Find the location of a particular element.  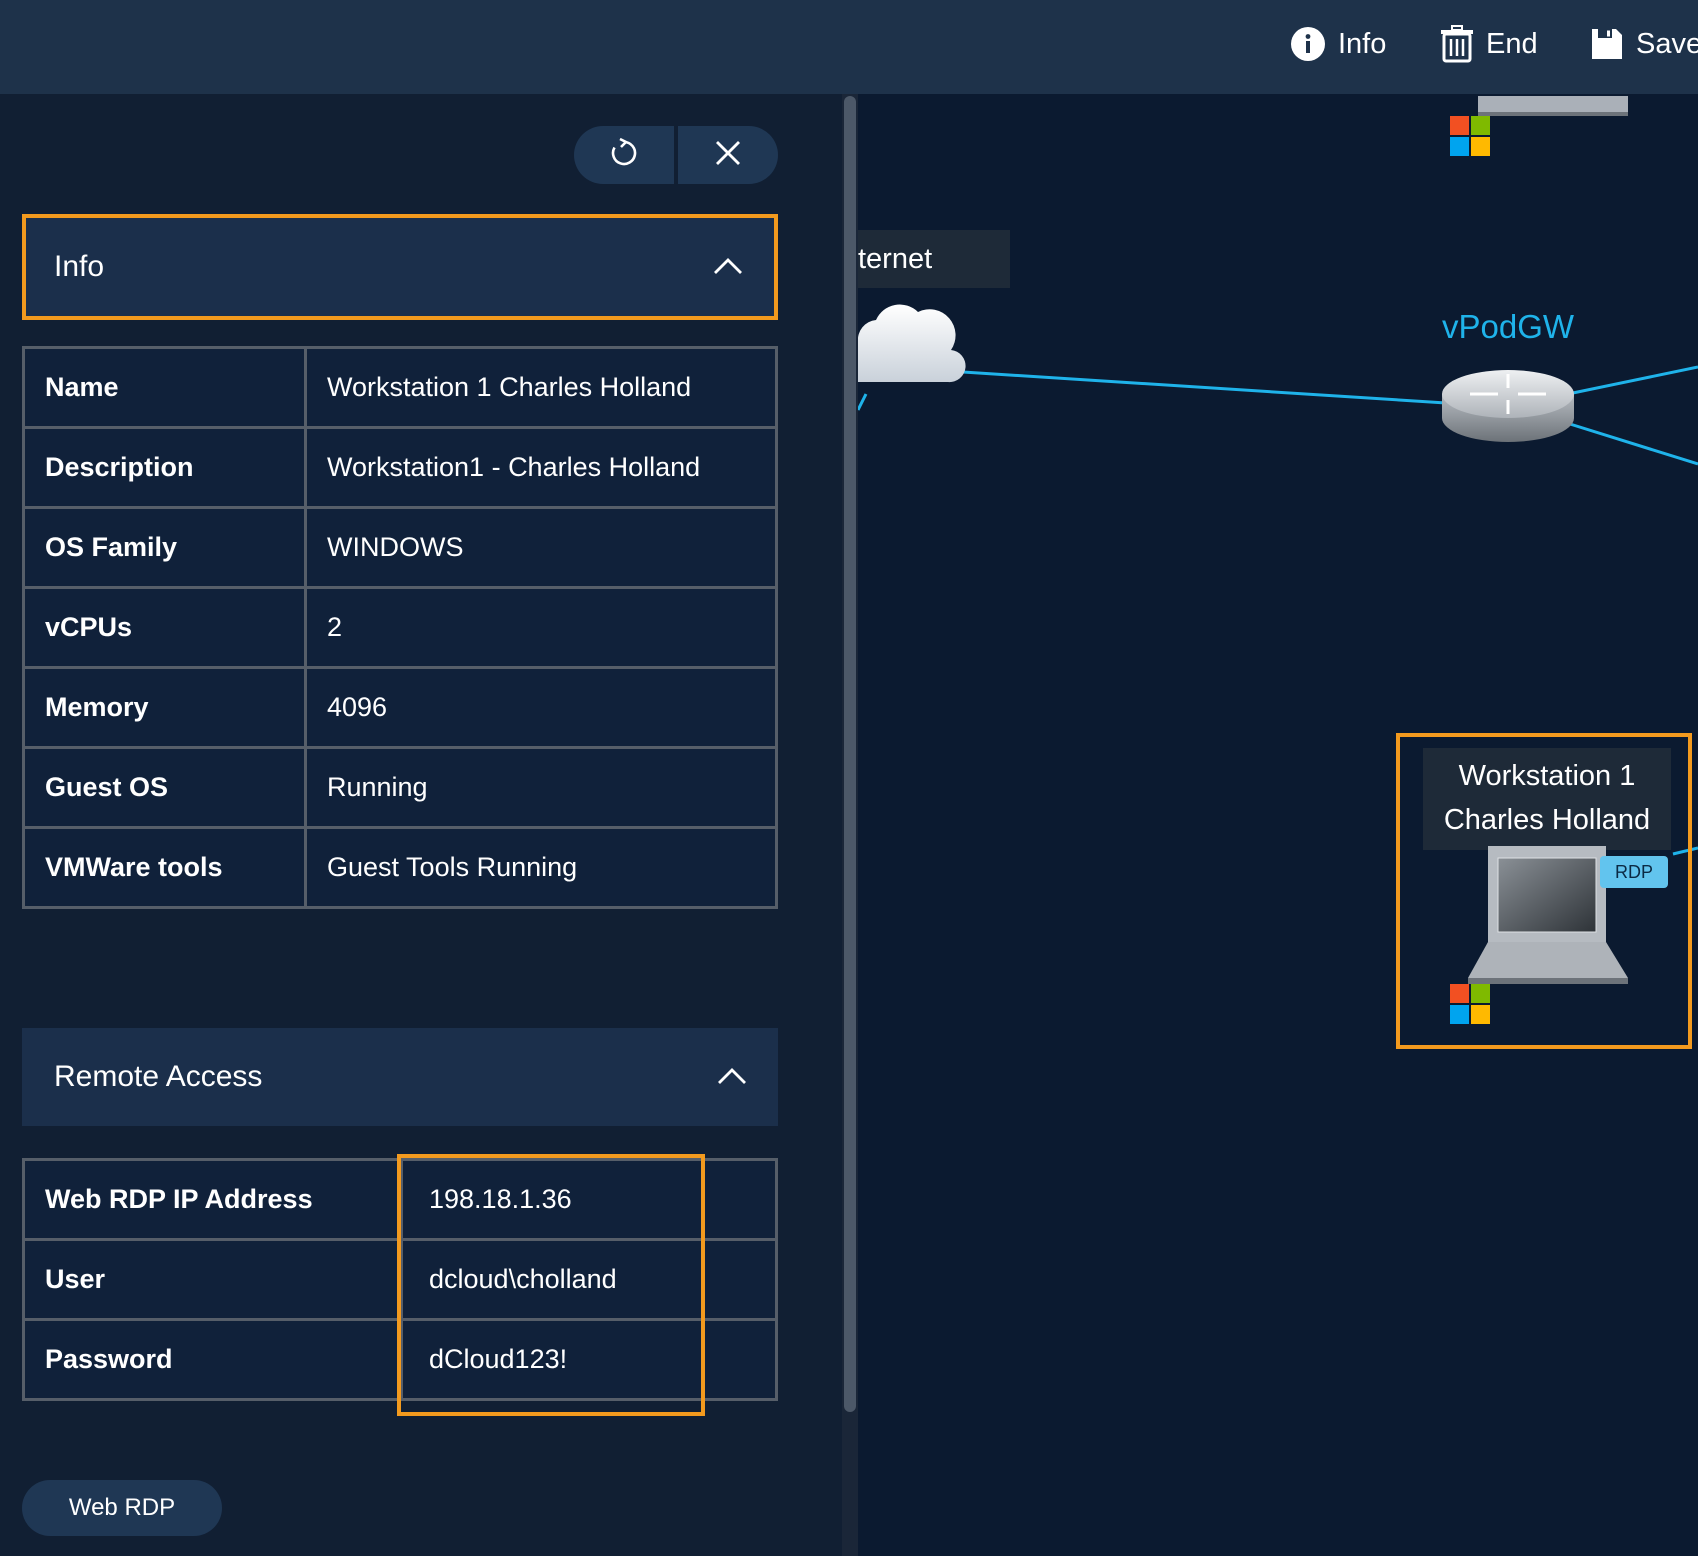

refresh-icon is located at coordinates (624, 155).